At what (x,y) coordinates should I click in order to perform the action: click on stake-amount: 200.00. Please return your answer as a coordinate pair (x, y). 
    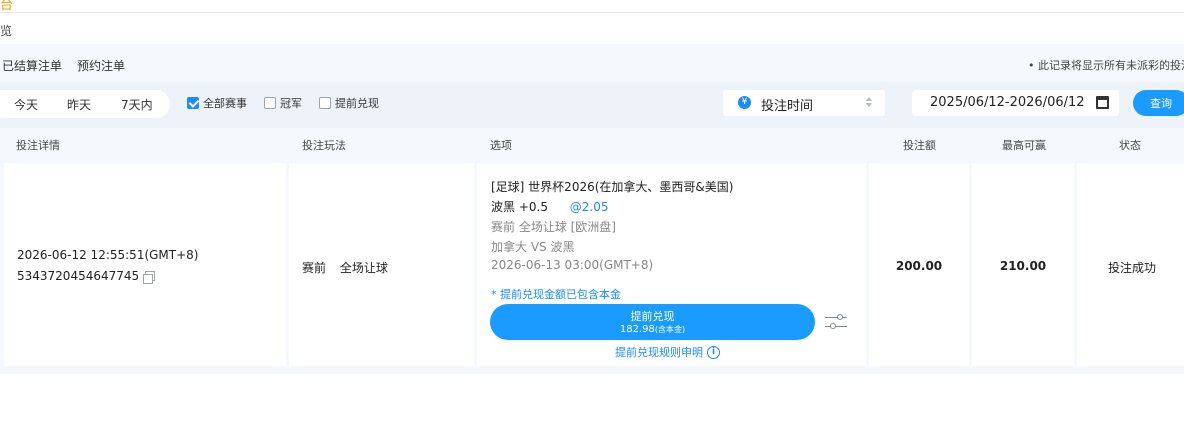
    Looking at the image, I should click on (919, 266).